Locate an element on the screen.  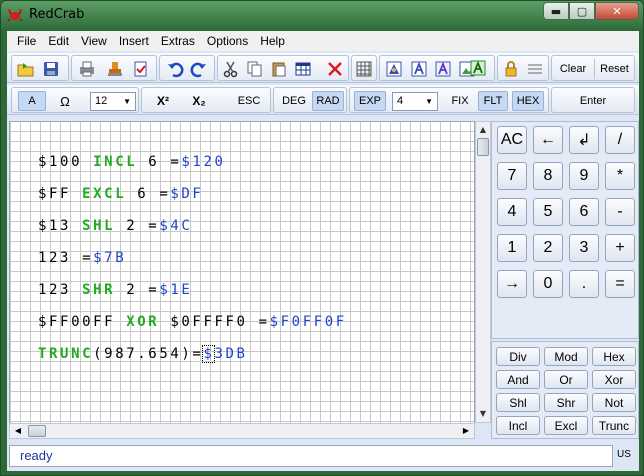
worksheet-line: $100 INCL 6 =$120 is located at coordinates (132, 162).